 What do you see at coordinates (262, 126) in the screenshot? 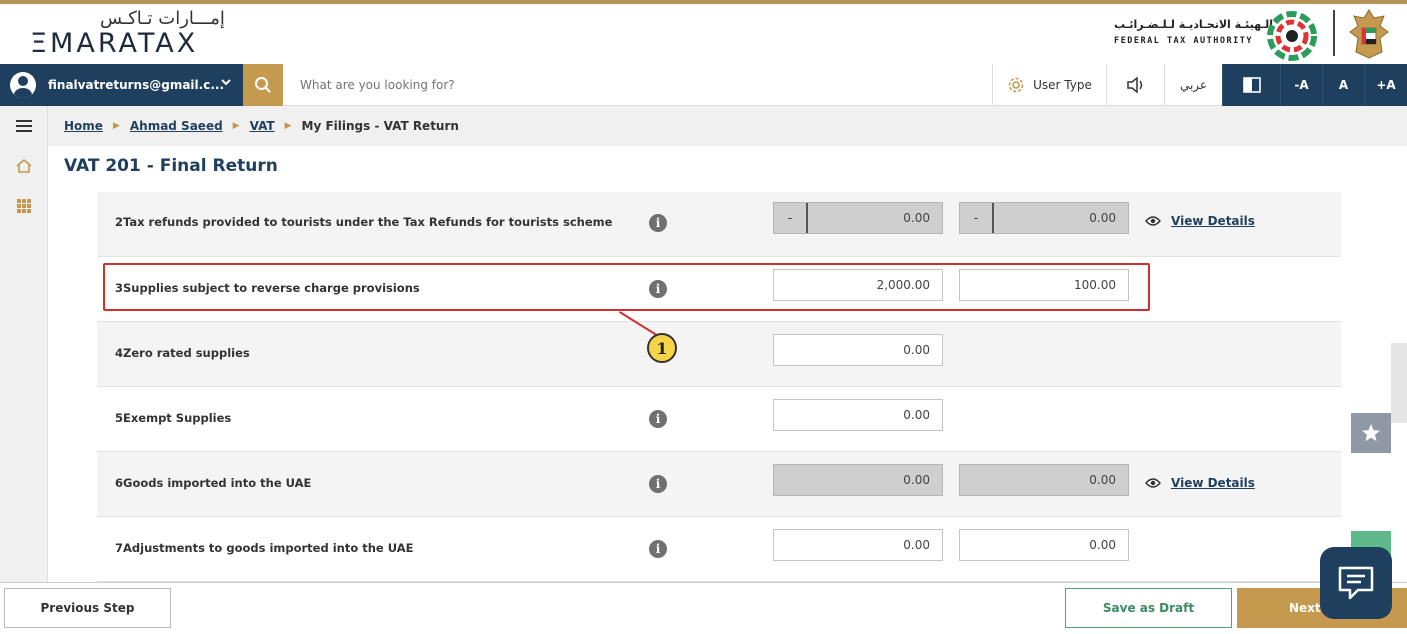
I see `breadcrumb-vat: VAT` at bounding box center [262, 126].